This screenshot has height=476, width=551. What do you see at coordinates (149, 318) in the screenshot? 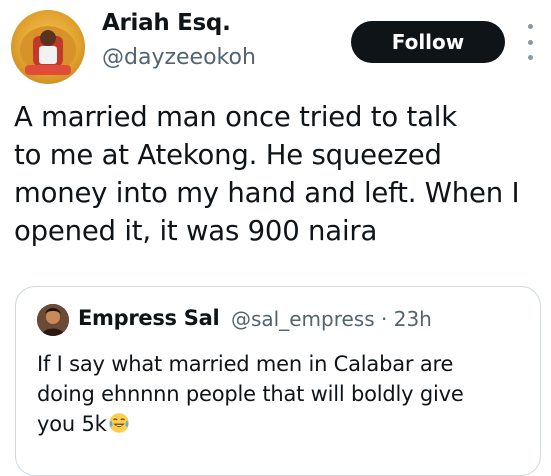
I see `quoted-author-display-name: Empress Sal` at bounding box center [149, 318].